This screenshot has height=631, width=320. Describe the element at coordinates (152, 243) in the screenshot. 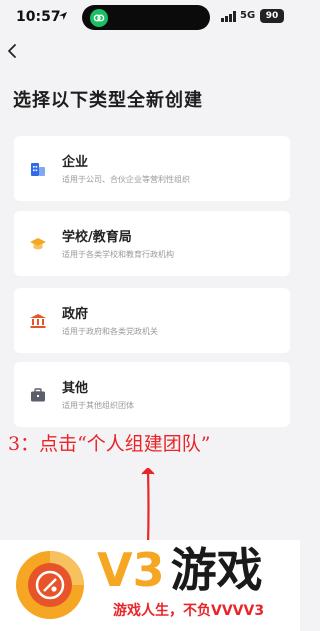

I see `option-card-school: 学校/教育局 适用于各类学校和教育行政机构` at that location.